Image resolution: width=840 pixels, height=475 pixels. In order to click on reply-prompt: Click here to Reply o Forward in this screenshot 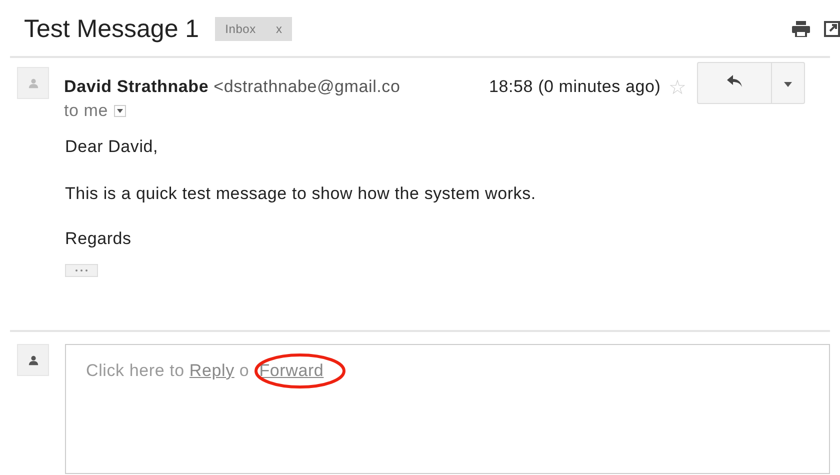, I will do `click(205, 370)`.